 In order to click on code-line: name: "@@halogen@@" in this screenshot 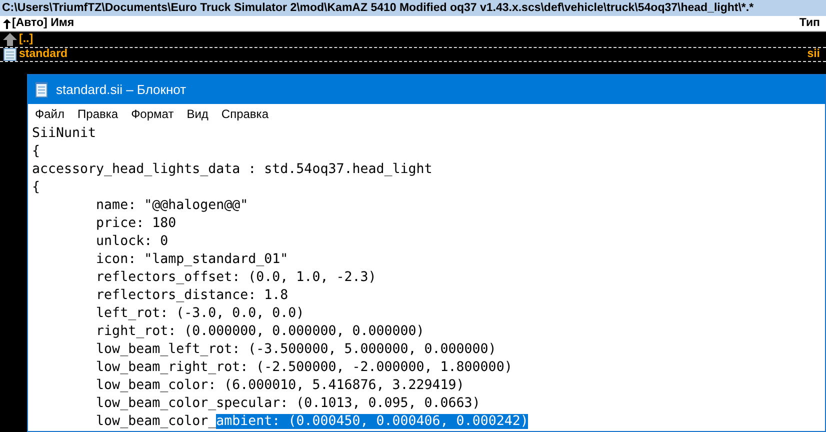, I will do `click(171, 205)`.